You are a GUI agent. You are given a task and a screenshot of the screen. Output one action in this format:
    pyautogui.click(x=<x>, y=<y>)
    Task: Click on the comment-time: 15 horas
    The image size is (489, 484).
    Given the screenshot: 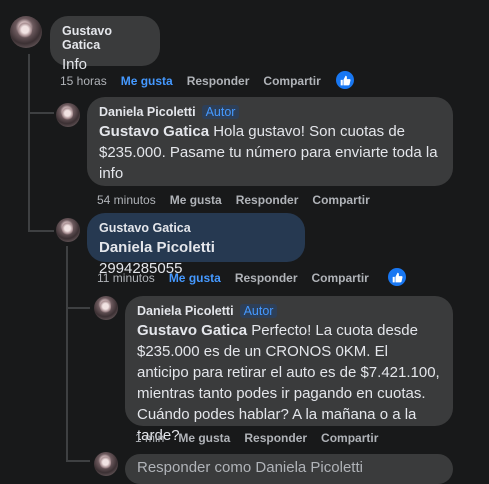 What is the action you would take?
    pyautogui.click(x=83, y=81)
    